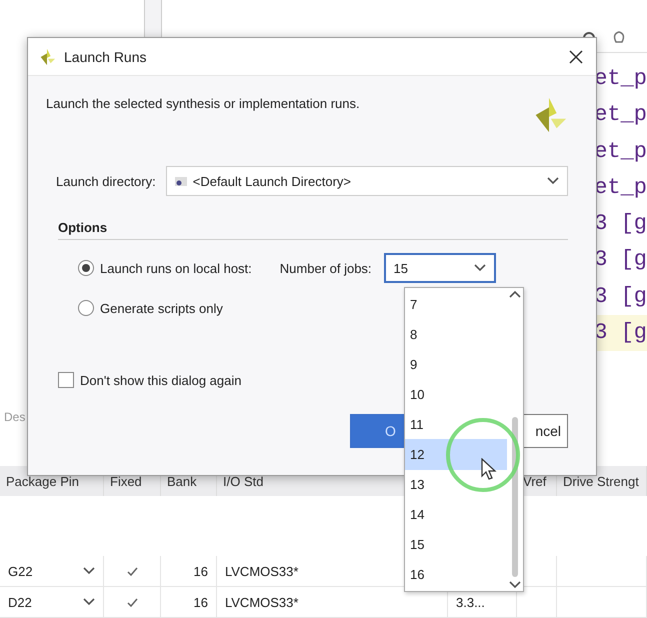  I want to click on list-item: 12, so click(456, 454).